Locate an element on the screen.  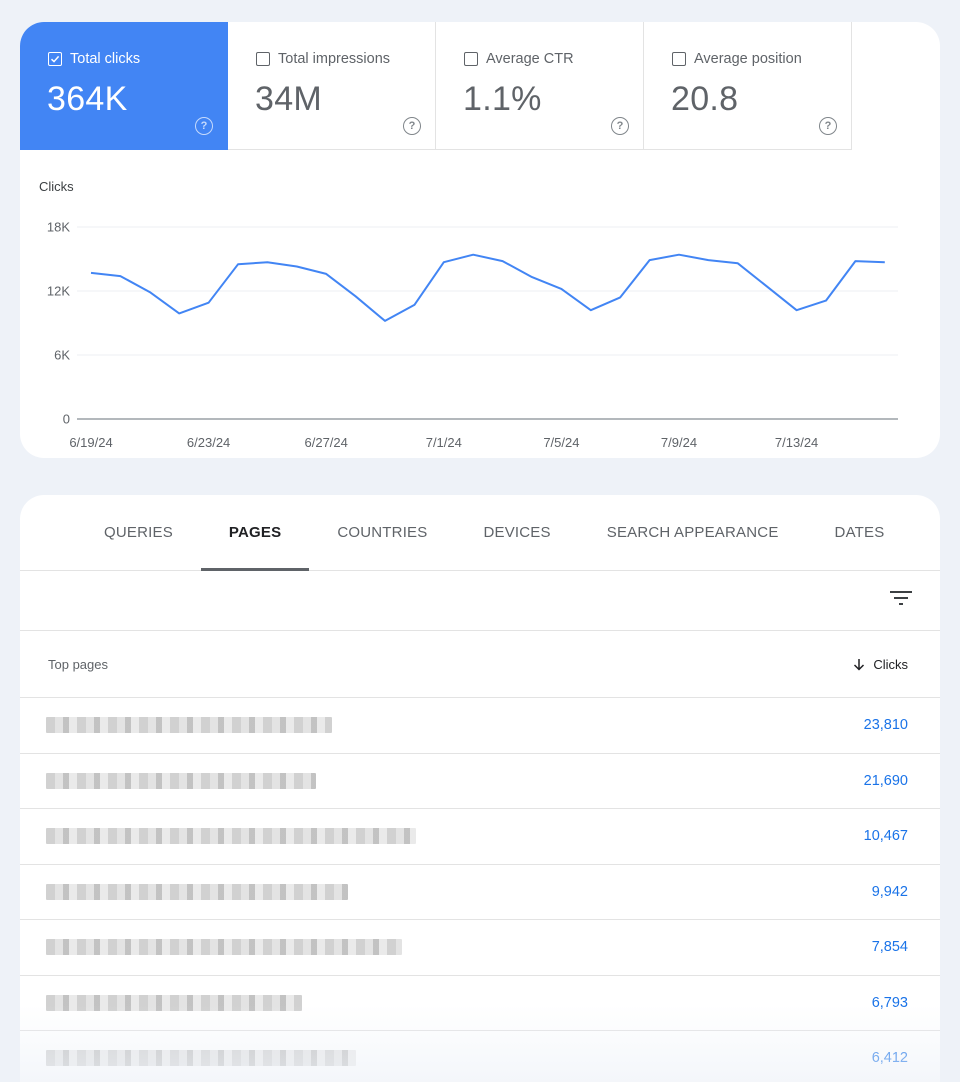
metric-label: Total impressions is located at coordinates (334, 59).